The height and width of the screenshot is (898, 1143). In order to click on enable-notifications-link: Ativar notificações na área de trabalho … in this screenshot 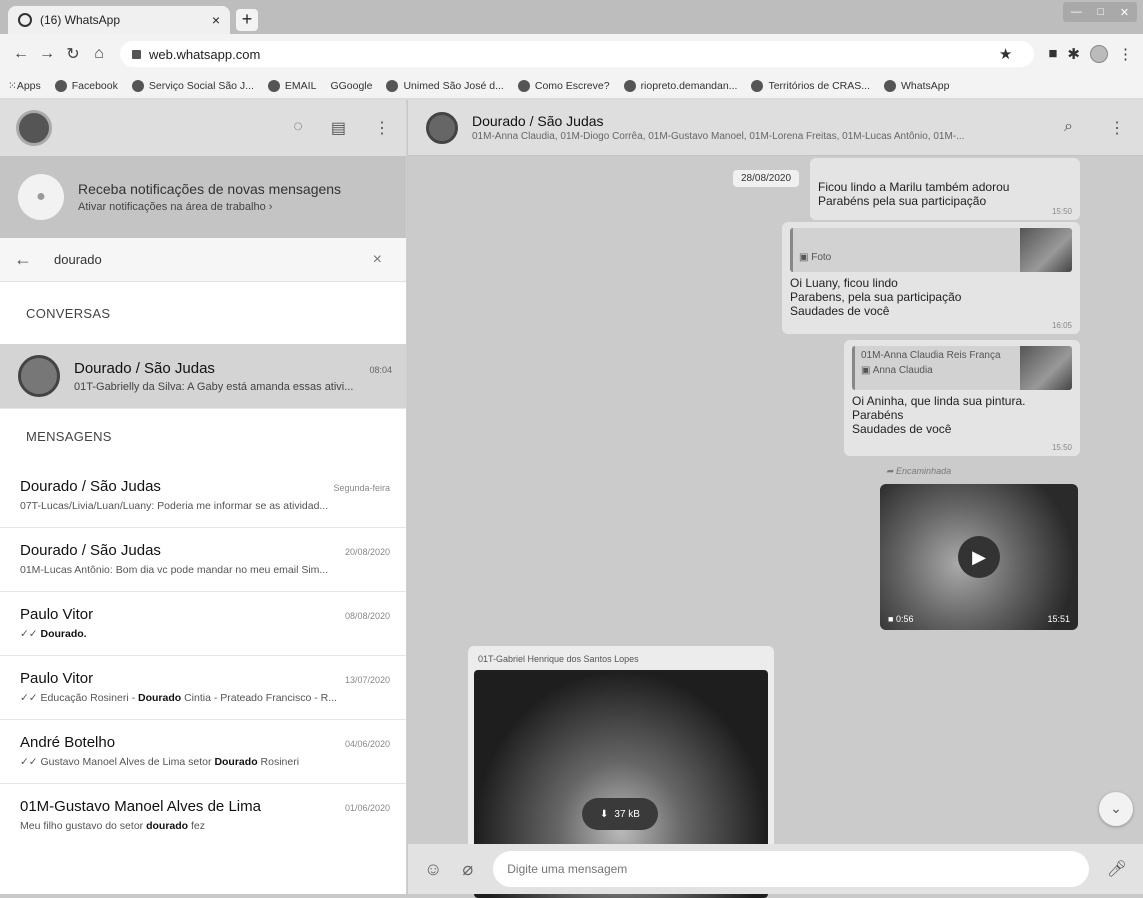, I will do `click(209, 207)`.